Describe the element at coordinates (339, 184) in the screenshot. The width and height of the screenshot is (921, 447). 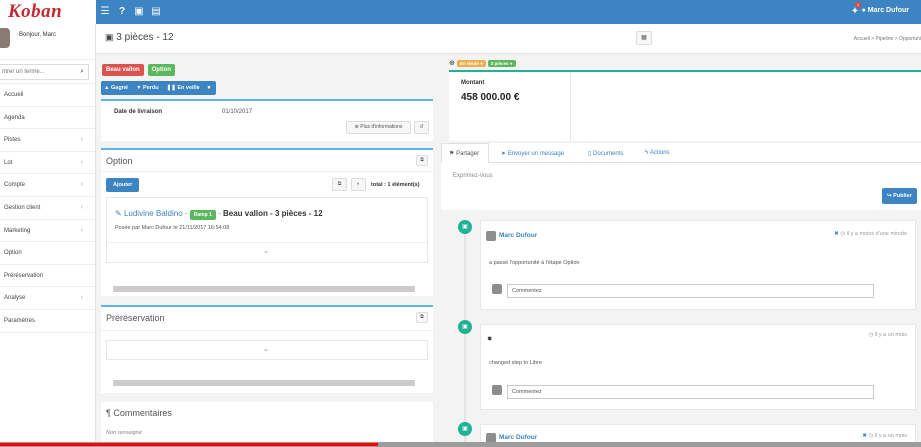
I see `copy-button: ⧉` at that location.